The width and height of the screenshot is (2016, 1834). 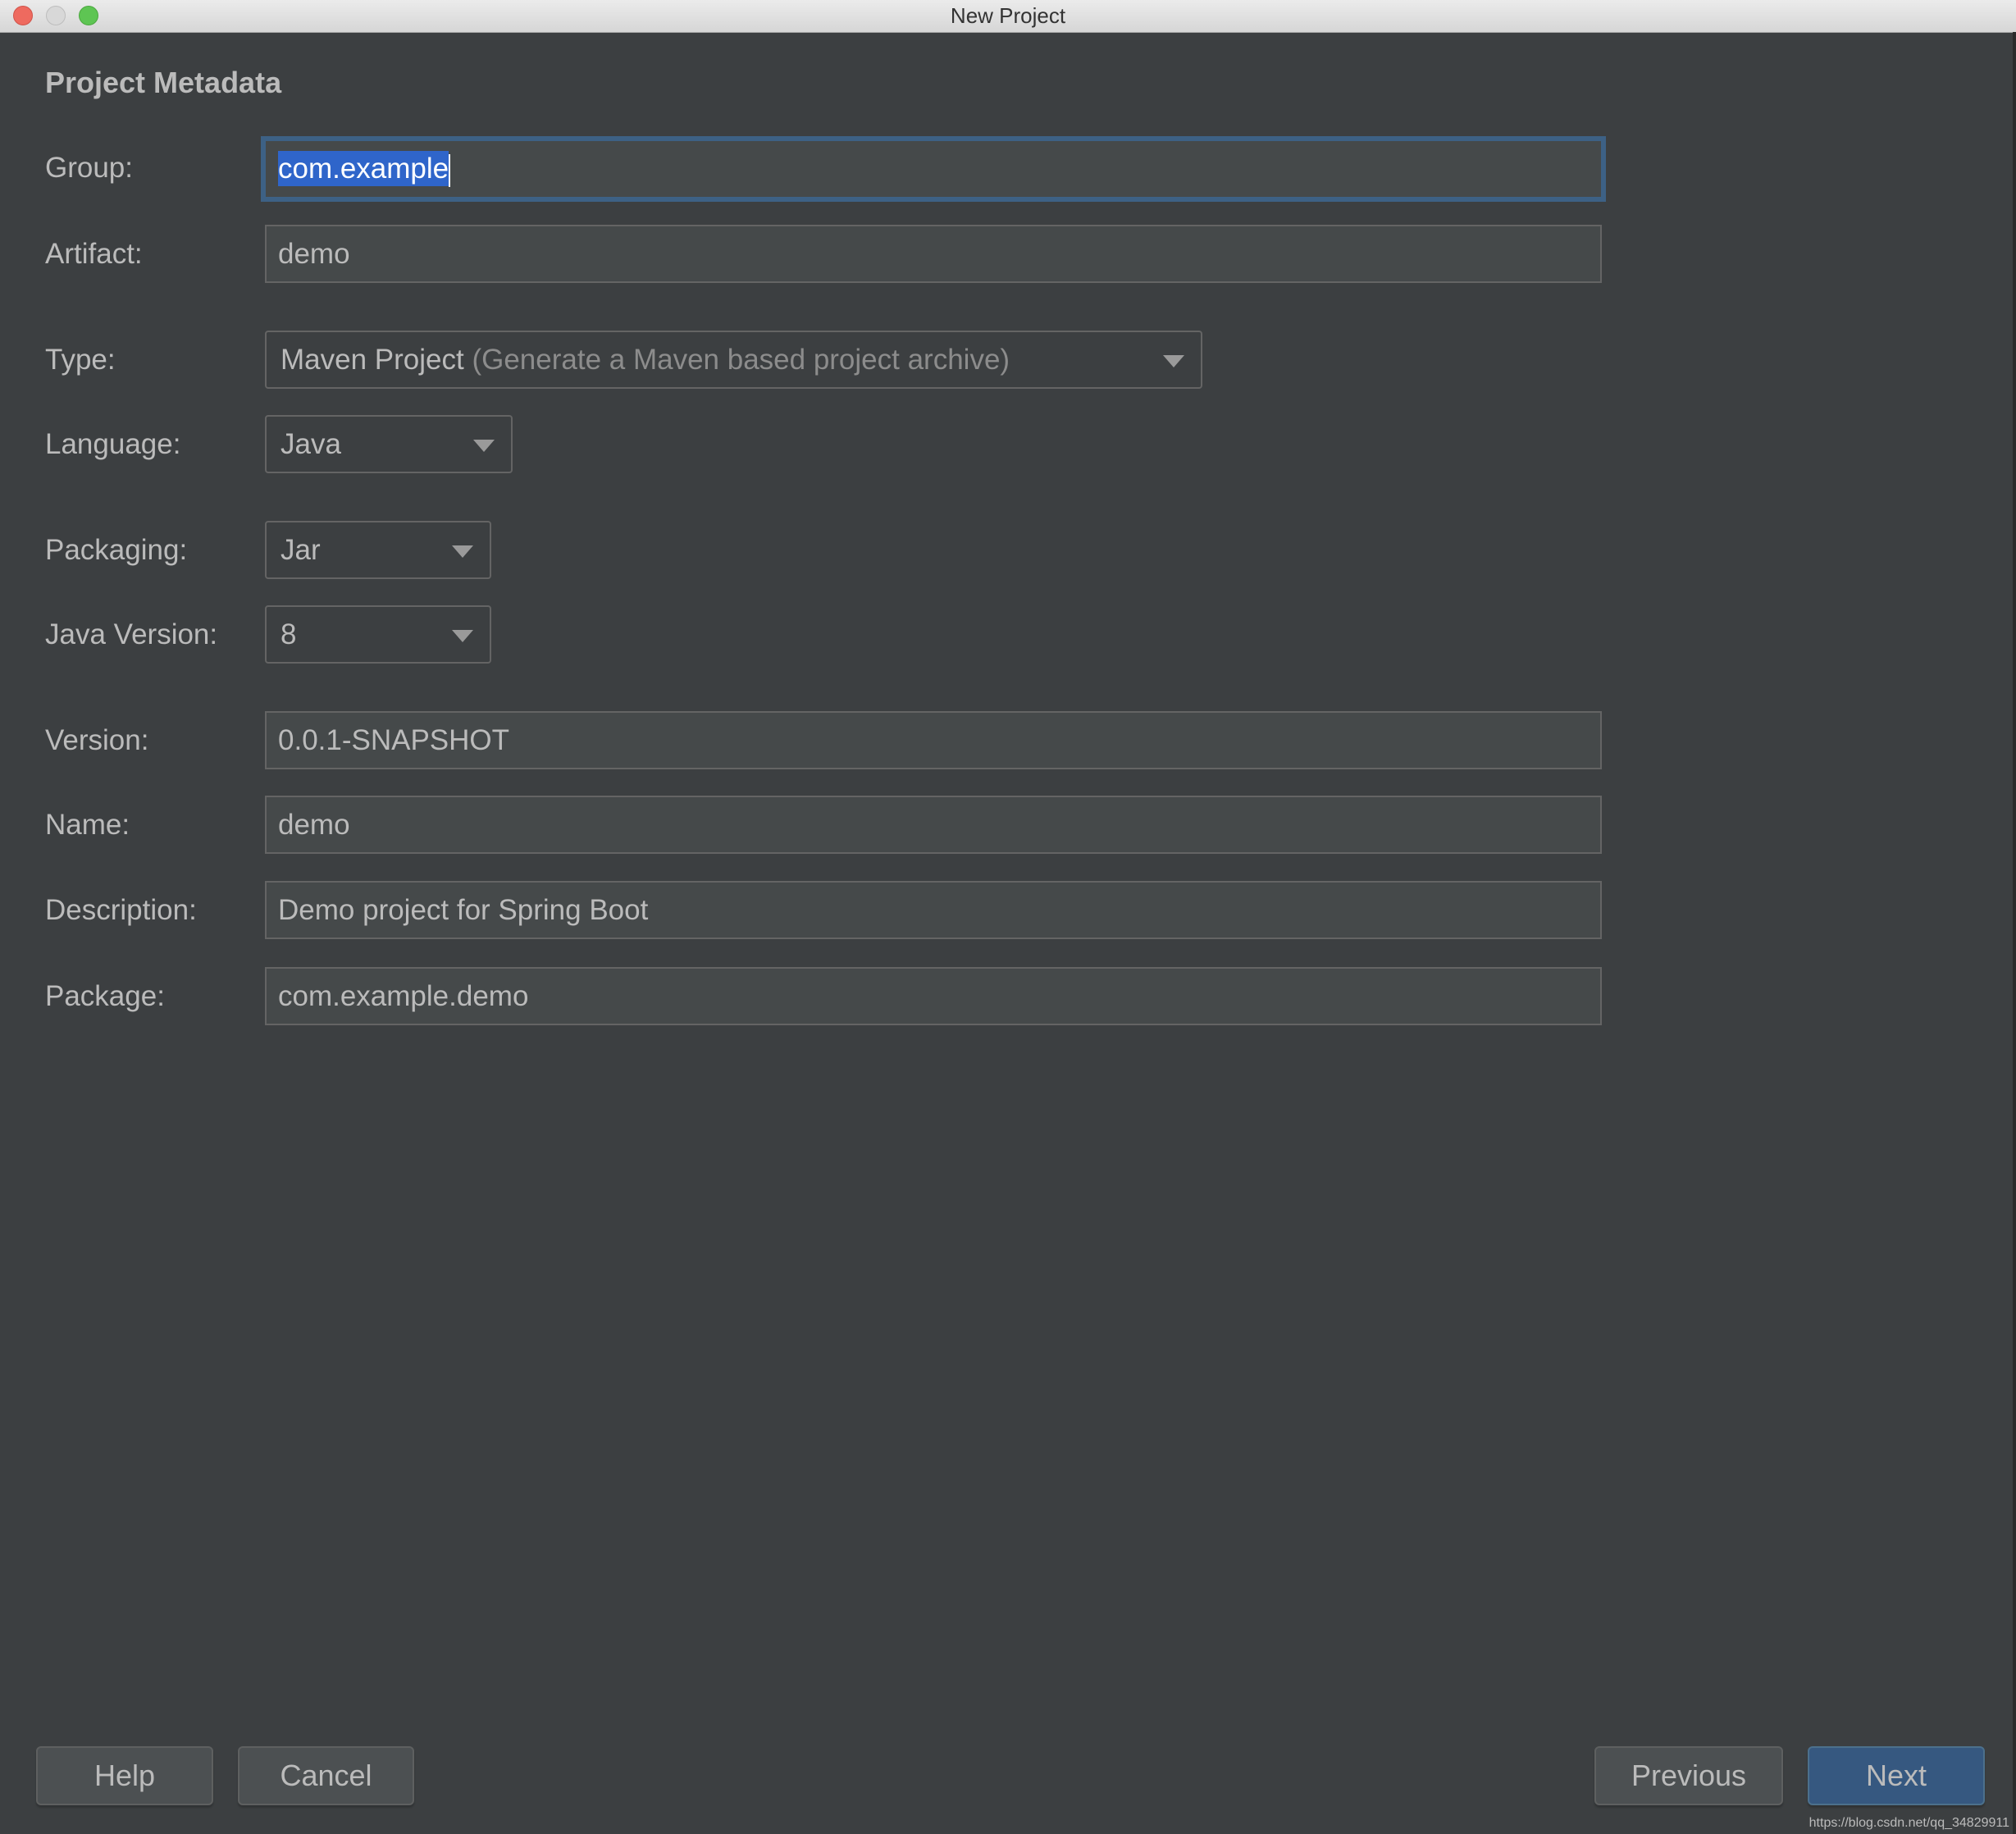 What do you see at coordinates (373, 360) in the screenshot?
I see `type-value: Maven Project` at bounding box center [373, 360].